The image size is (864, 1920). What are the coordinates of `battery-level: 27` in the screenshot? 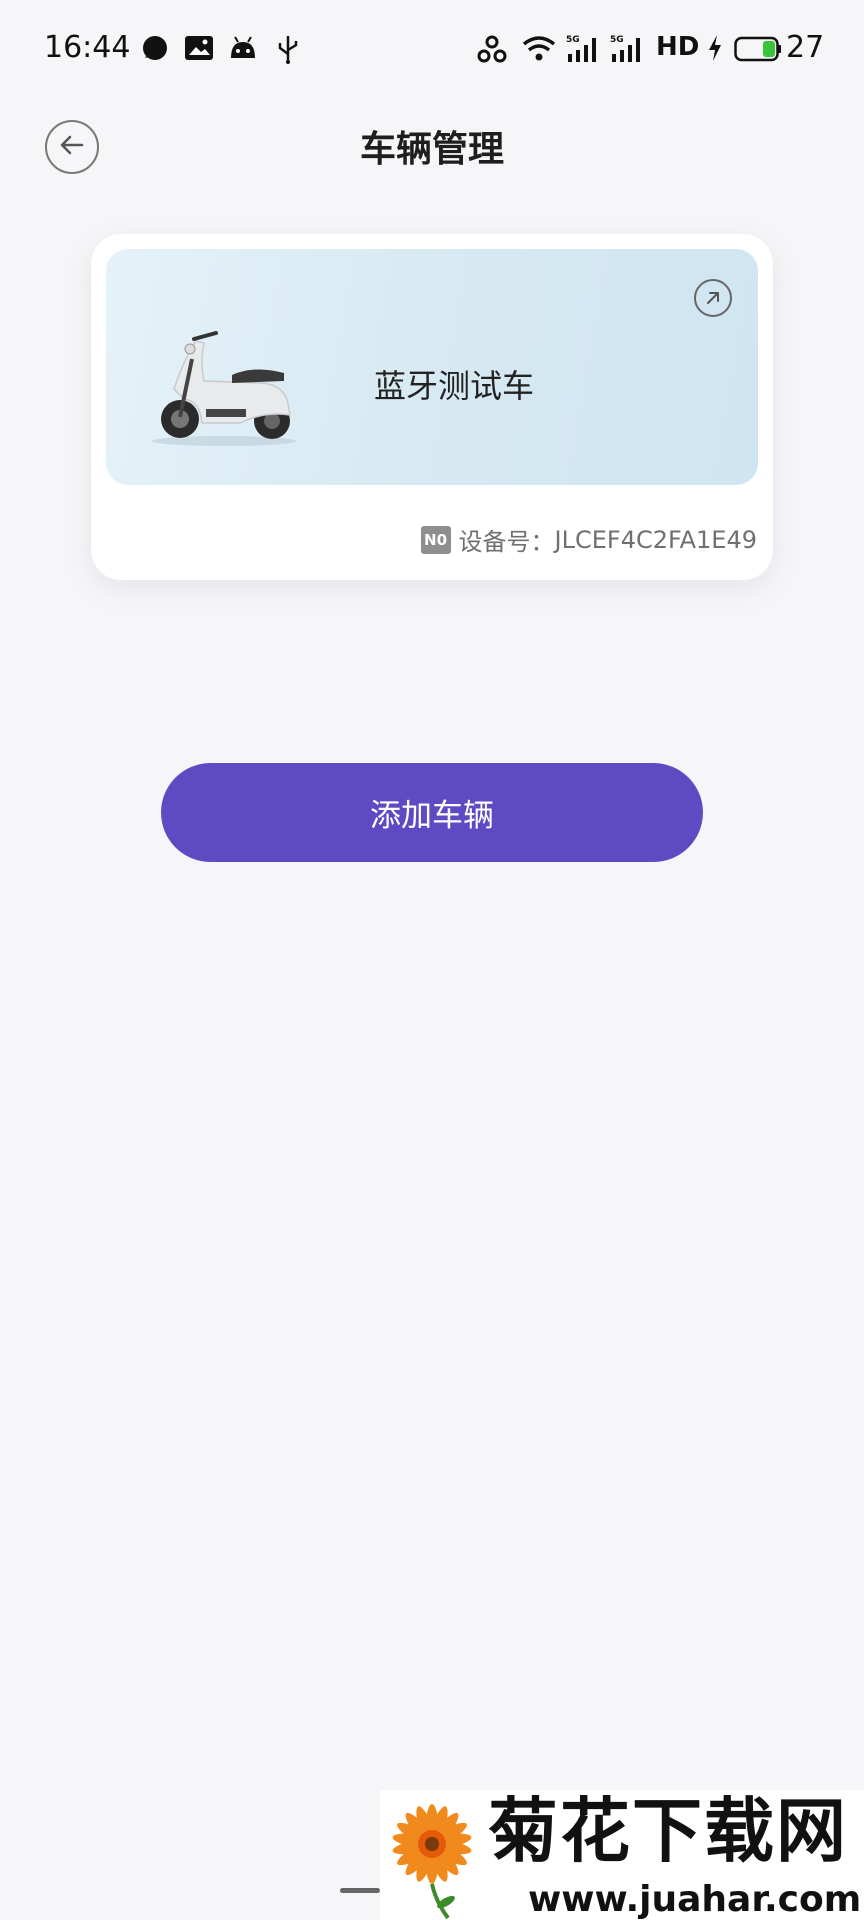 It's located at (805, 47).